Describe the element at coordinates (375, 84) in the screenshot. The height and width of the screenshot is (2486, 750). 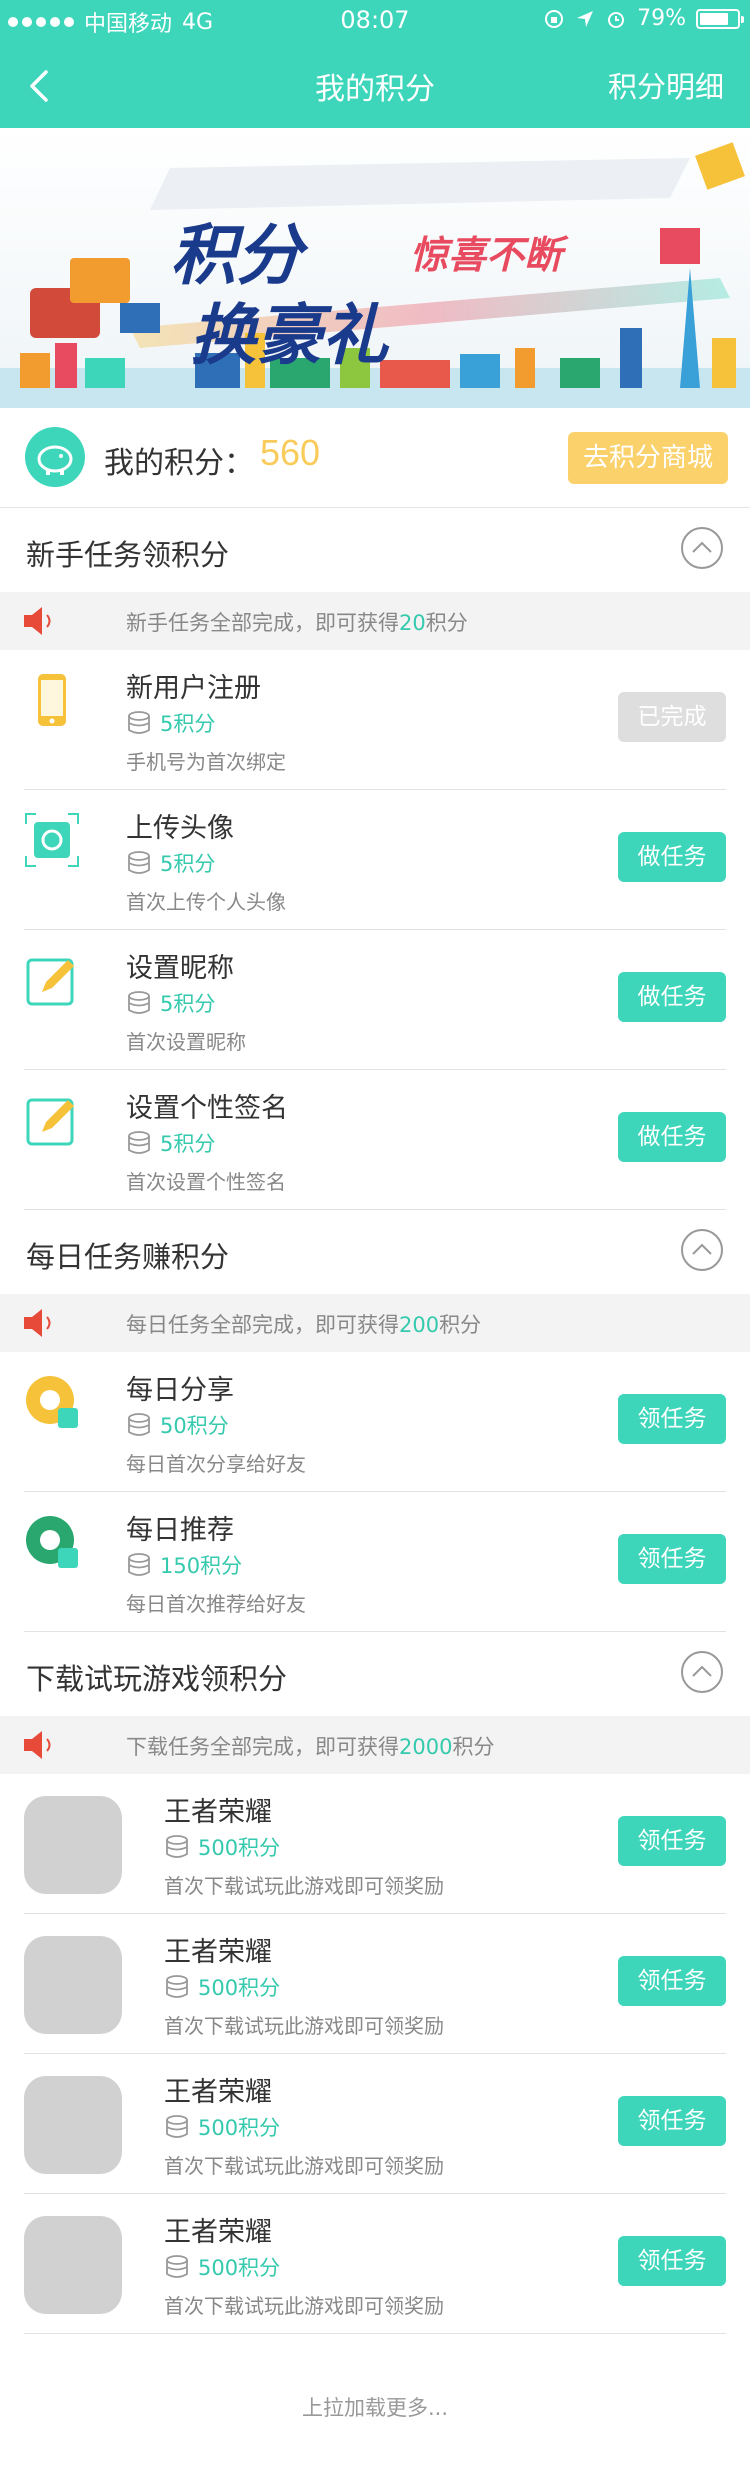
I see `nav-bar: 我的积分 积分明细` at that location.